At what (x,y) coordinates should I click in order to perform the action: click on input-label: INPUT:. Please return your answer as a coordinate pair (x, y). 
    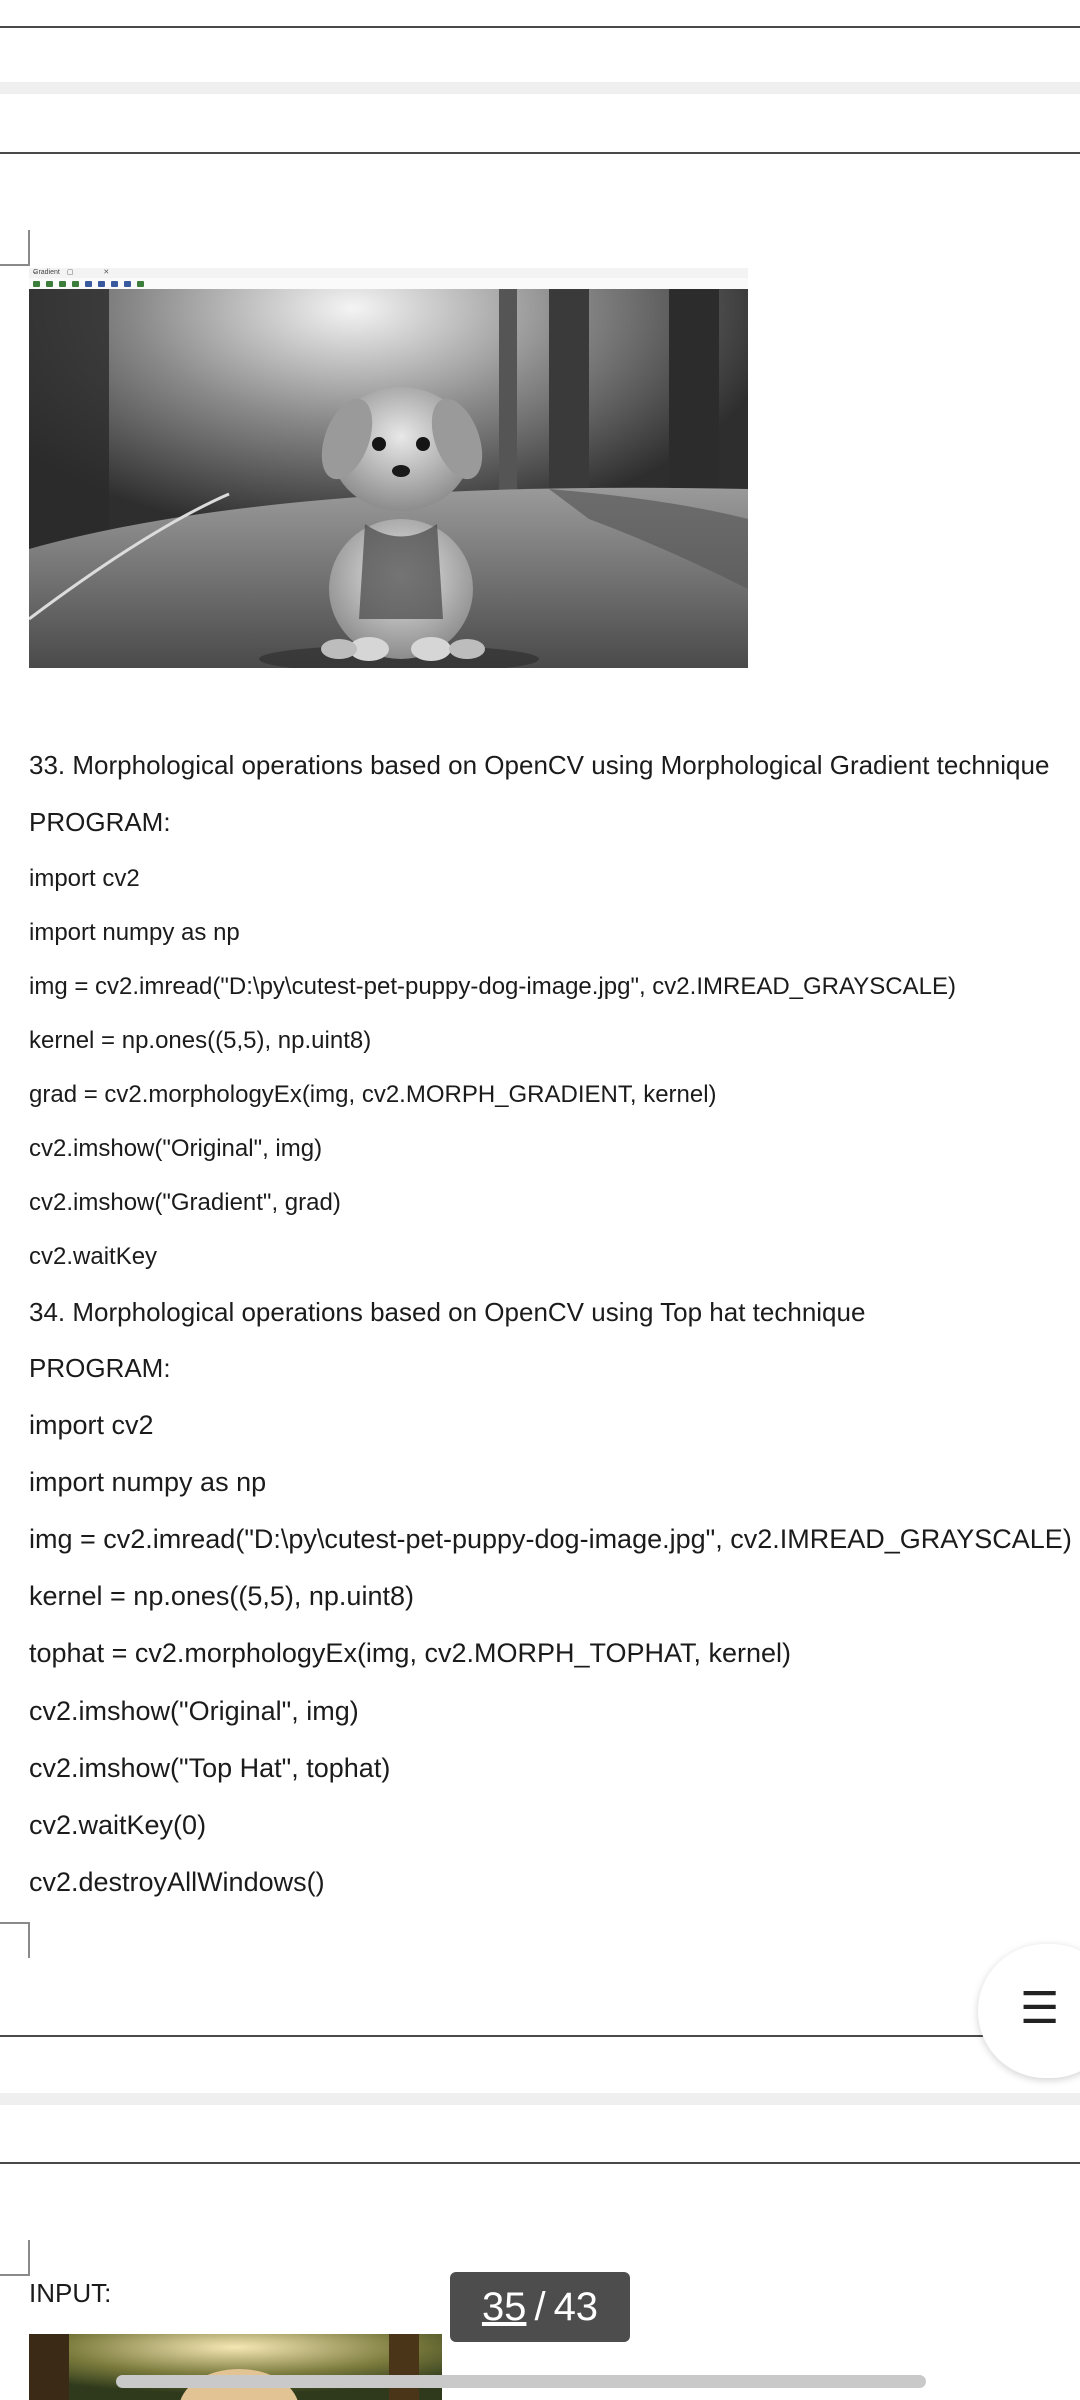
    Looking at the image, I should click on (70, 2293).